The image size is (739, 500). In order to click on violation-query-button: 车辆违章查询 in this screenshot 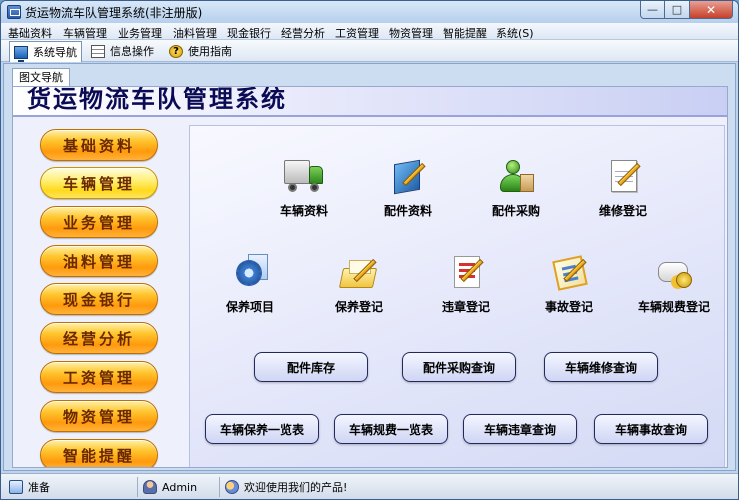, I will do `click(520, 429)`.